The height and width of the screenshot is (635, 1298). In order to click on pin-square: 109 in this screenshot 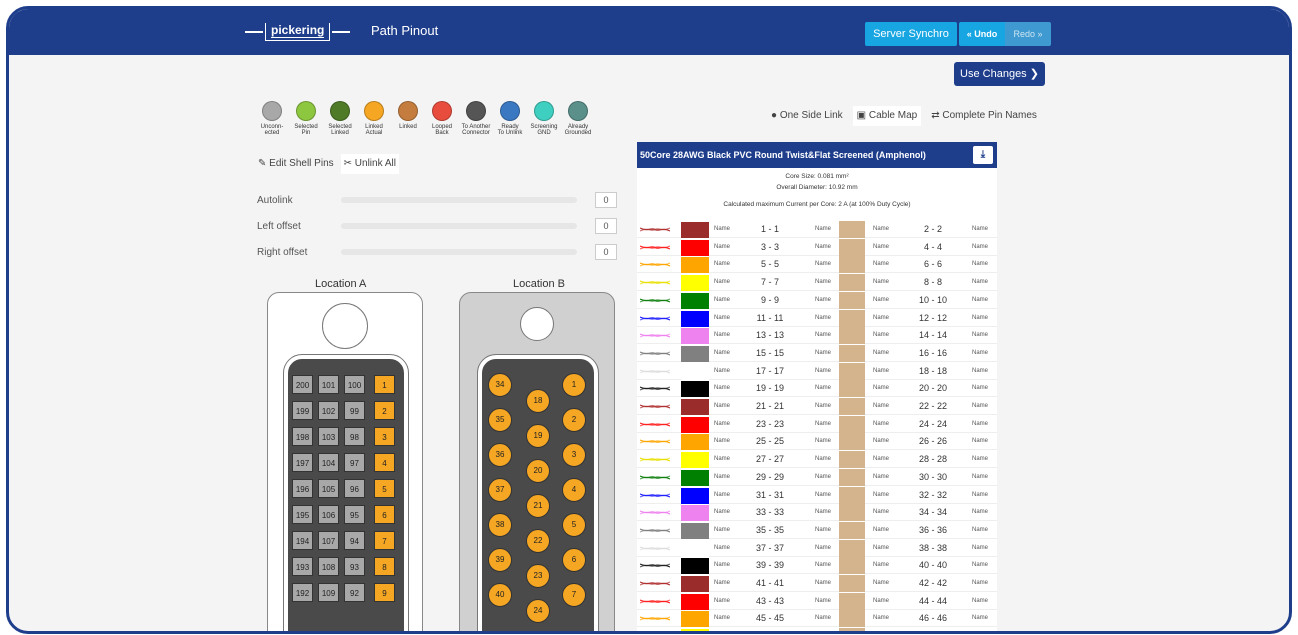, I will do `click(328, 592)`.